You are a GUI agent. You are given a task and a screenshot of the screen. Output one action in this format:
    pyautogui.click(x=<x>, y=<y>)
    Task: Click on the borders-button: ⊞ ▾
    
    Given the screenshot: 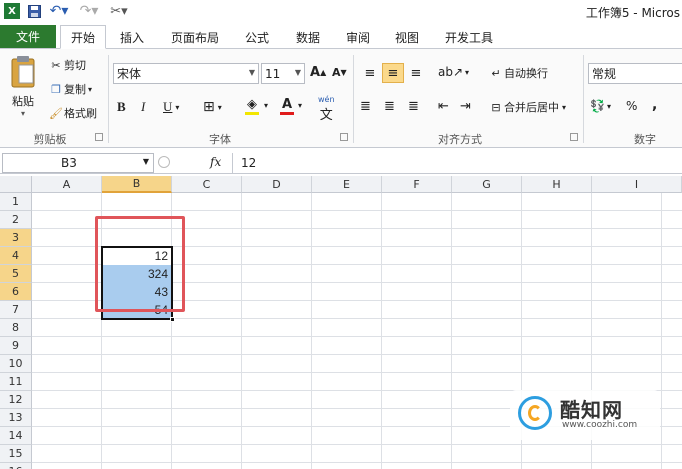 What is the action you would take?
    pyautogui.click(x=212, y=107)
    